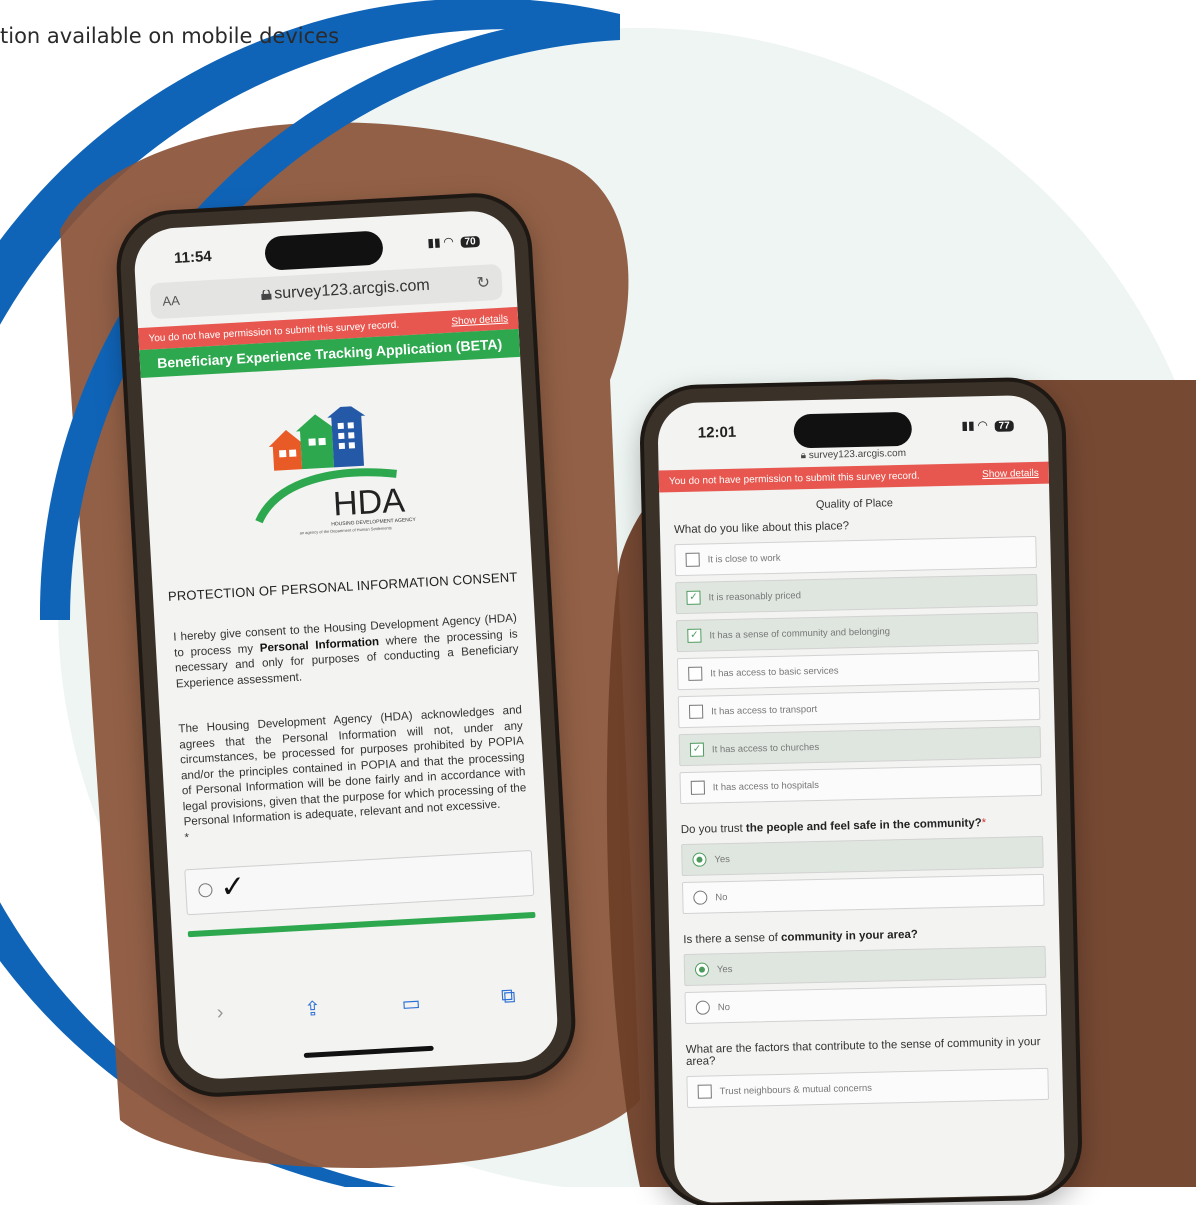  I want to click on status-bar: 12:01 ▮▮ ◠ 77, so click(852, 426).